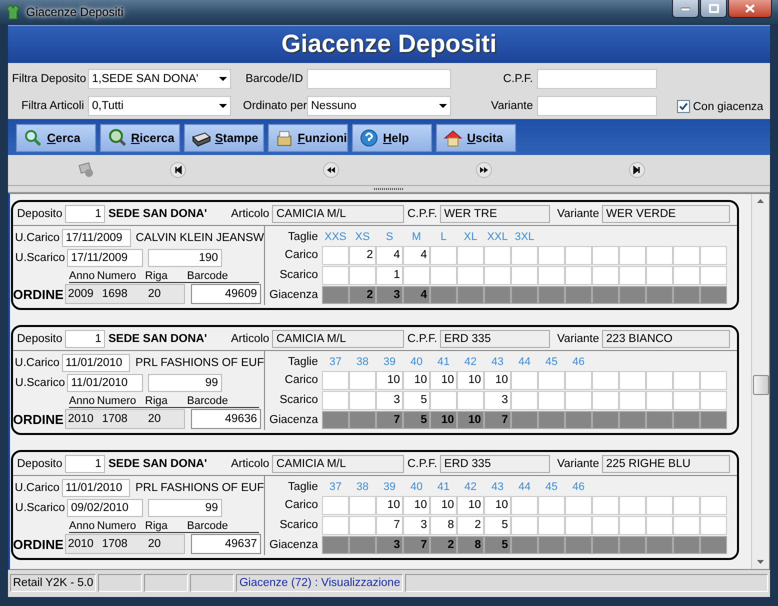  Describe the element at coordinates (105, 508) in the screenshot. I see `input-field: 09/02/2010` at that location.